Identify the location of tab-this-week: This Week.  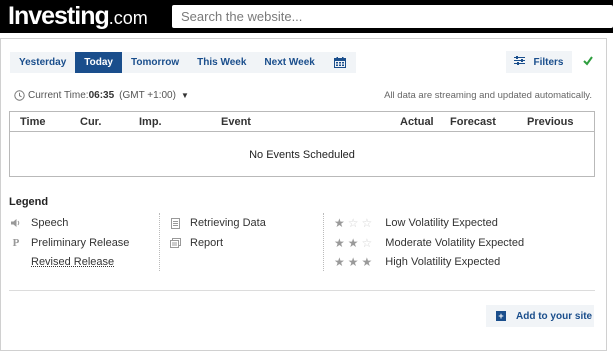
(221, 62).